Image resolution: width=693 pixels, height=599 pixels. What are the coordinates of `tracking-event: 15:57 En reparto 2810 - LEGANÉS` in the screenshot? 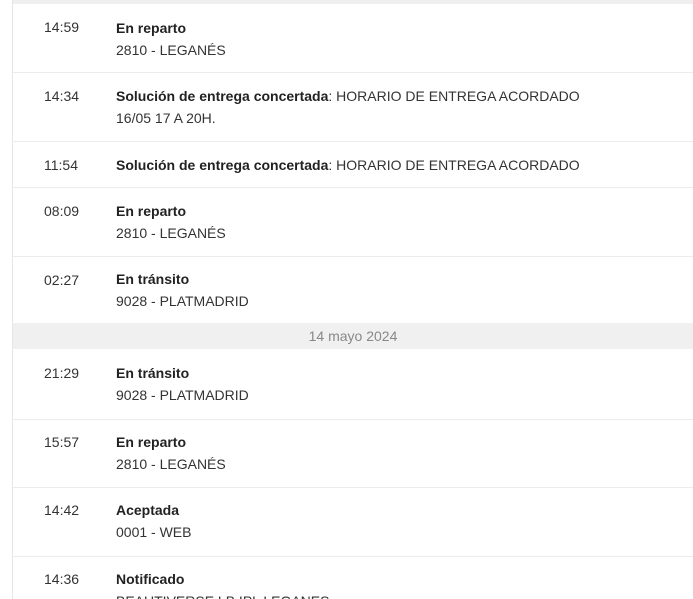 It's located at (353, 454).